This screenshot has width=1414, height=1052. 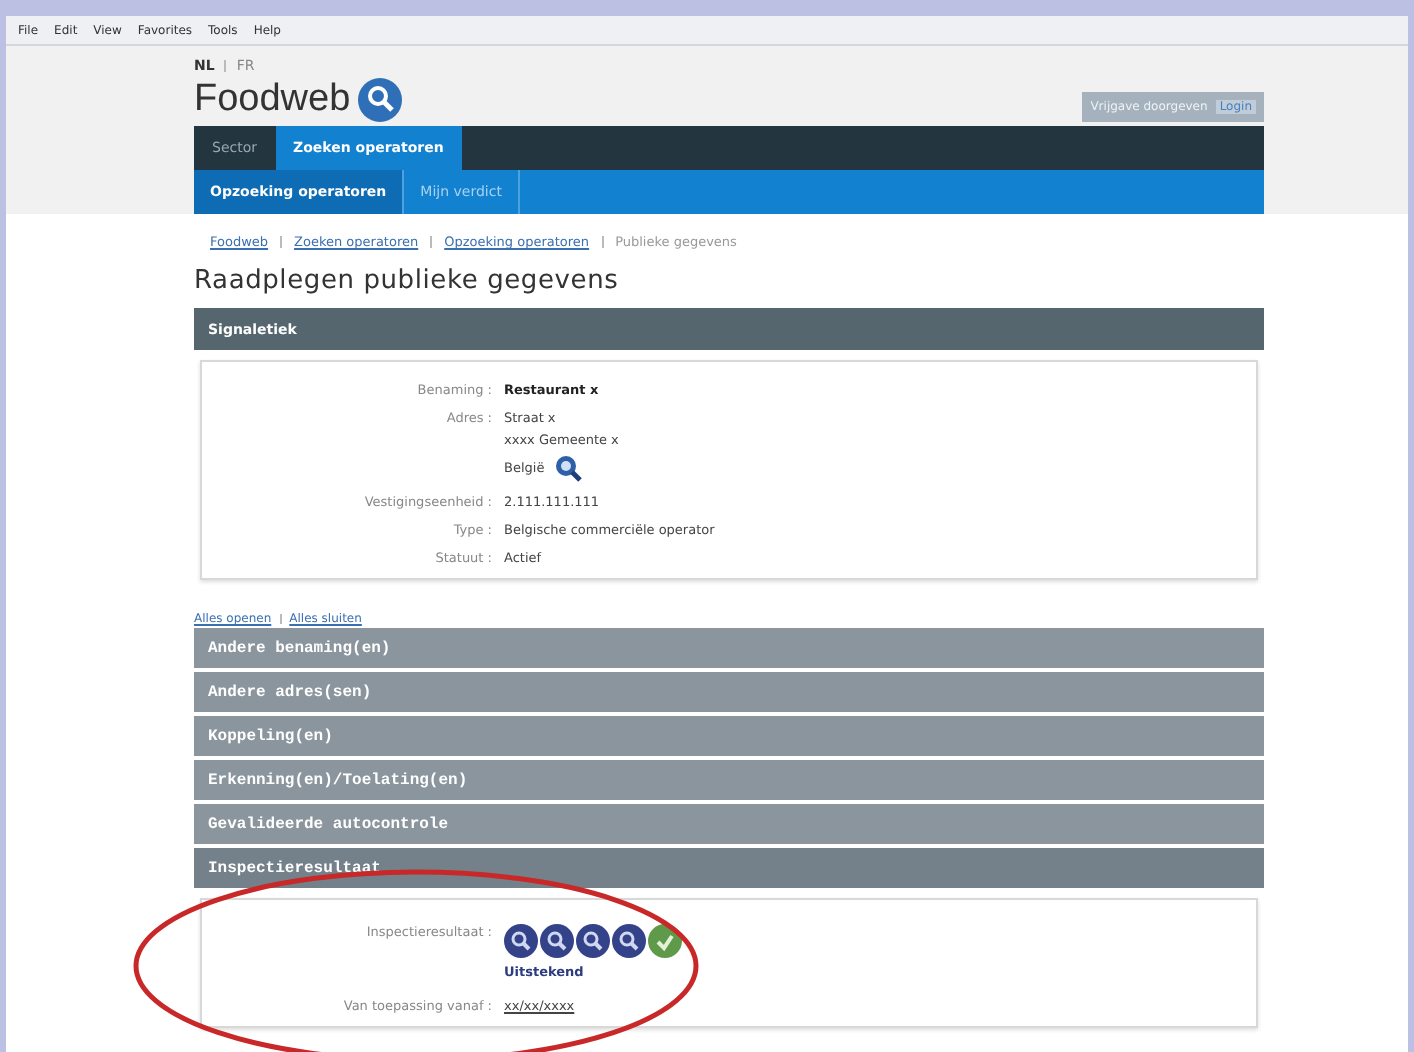 I want to click on page-title: Raadplegen publieke gegevens, so click(x=407, y=281).